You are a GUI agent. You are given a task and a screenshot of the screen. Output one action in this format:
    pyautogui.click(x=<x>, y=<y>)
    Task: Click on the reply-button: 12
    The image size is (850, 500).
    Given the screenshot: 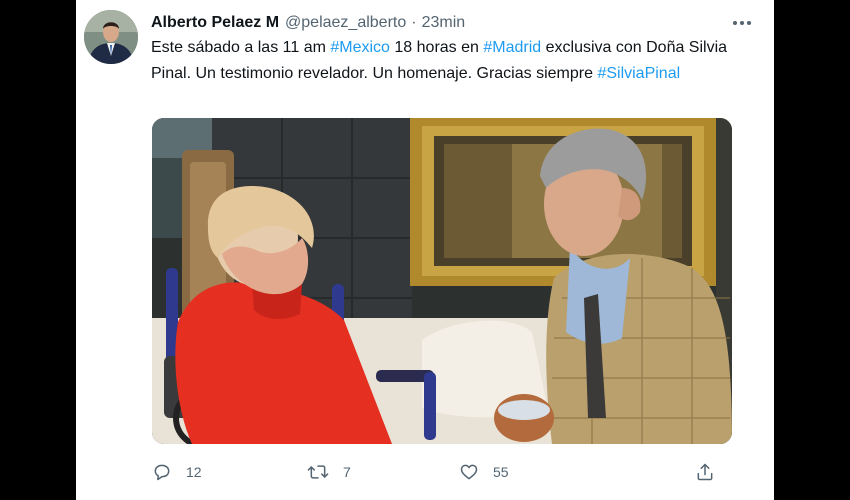 What is the action you would take?
    pyautogui.click(x=177, y=472)
    